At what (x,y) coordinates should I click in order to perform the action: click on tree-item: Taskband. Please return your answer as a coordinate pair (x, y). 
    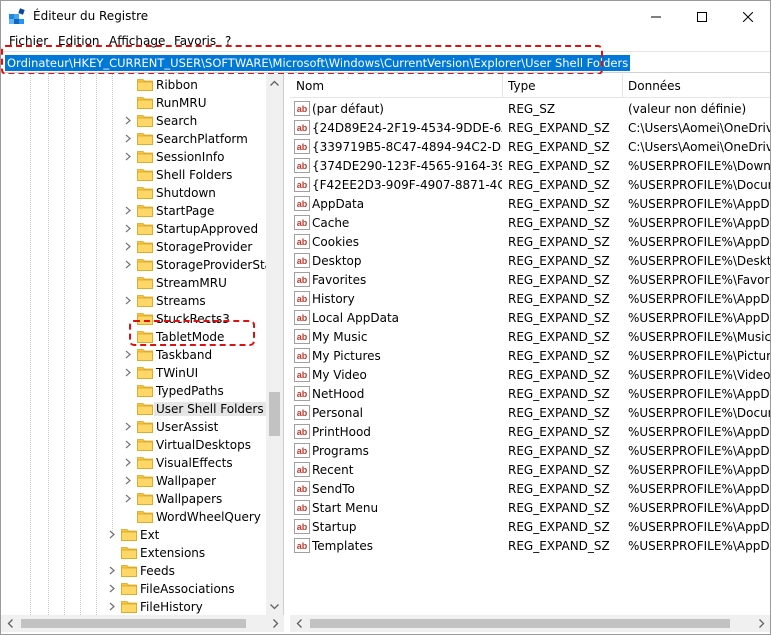
    Looking at the image, I should click on (133, 355).